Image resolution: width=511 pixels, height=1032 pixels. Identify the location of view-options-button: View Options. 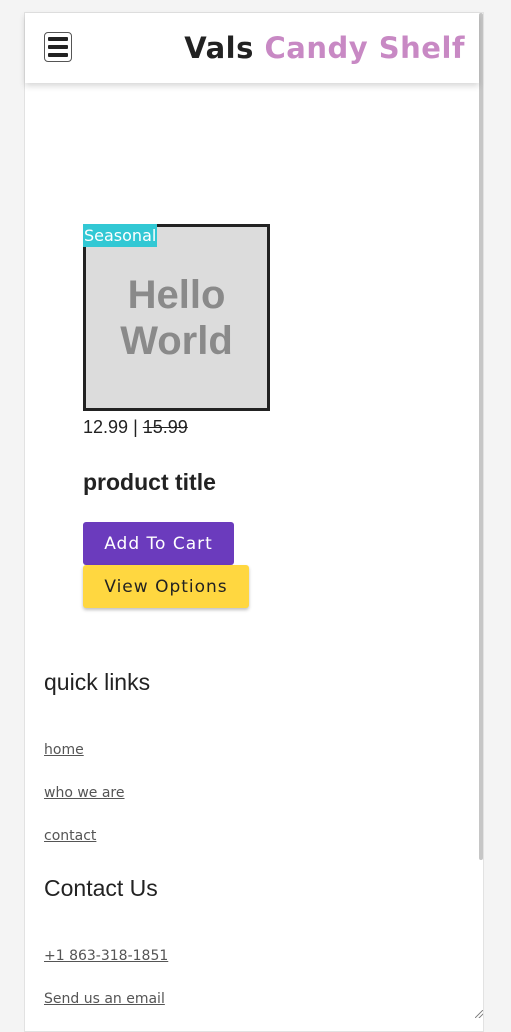
(166, 586).